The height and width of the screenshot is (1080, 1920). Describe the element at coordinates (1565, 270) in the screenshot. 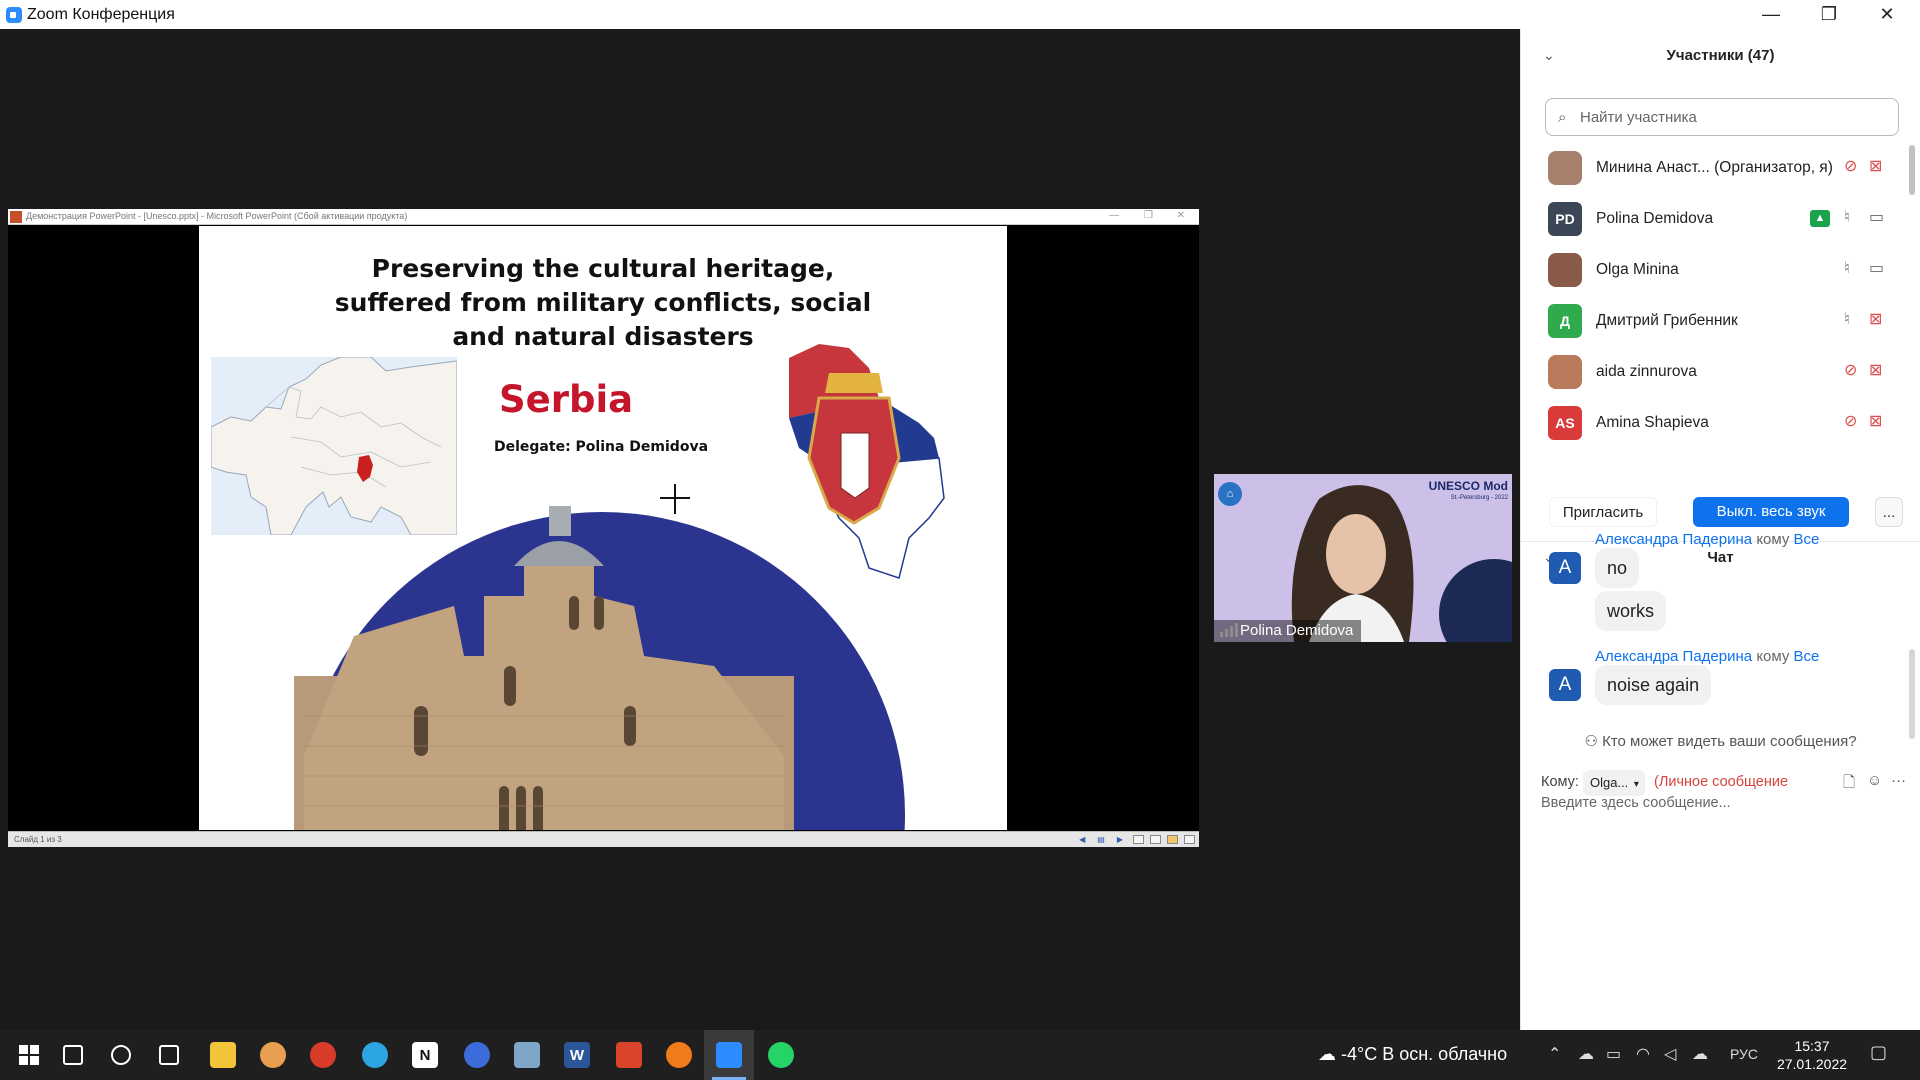

I see `participant-photo` at that location.